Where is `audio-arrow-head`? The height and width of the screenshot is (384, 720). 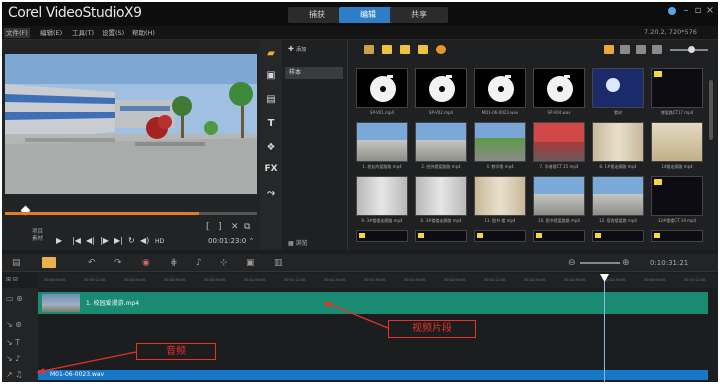 audio-arrow-head is located at coordinates (40, 371).